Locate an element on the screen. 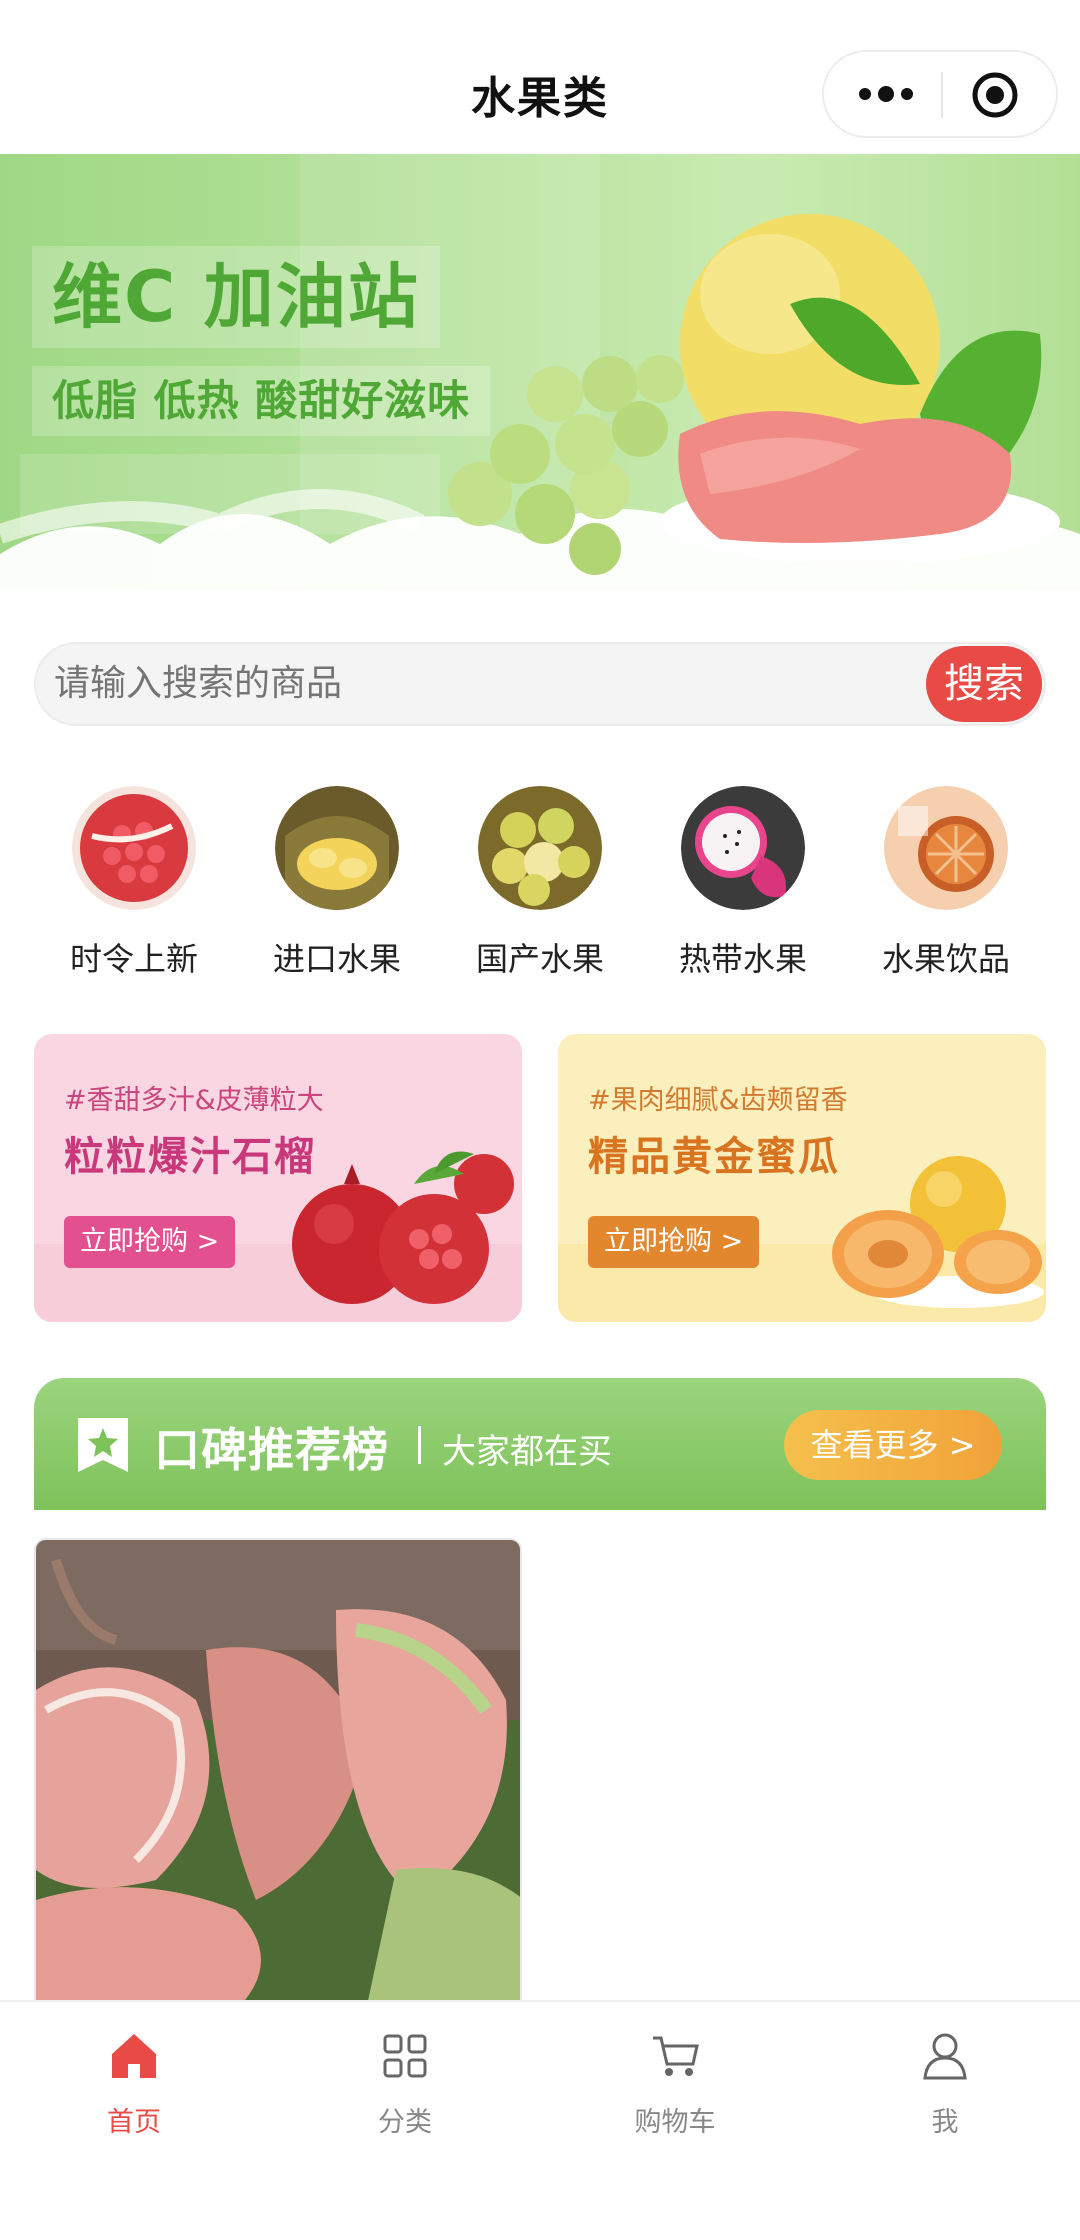 This screenshot has width=1080, height=2240. search-button: 搜索 is located at coordinates (984, 684).